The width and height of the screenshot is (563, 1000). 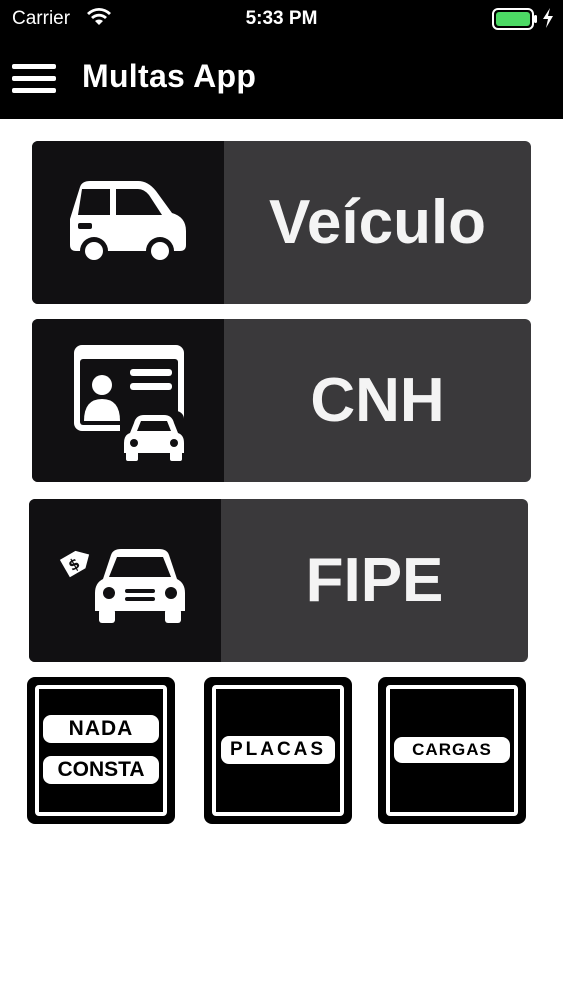 What do you see at coordinates (377, 400) in the screenshot?
I see `cnh-label: CNH` at bounding box center [377, 400].